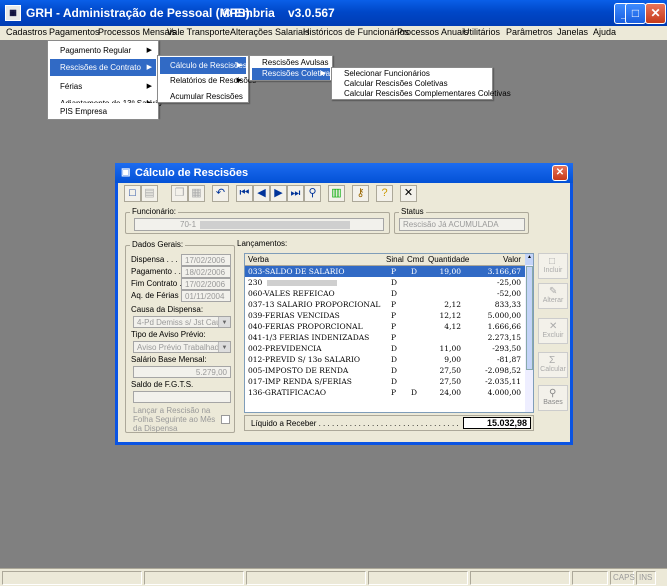  I want to click on table-row: 039-FERIAS VENCIDAS P 12,12 5.000,00, so click(385, 315).